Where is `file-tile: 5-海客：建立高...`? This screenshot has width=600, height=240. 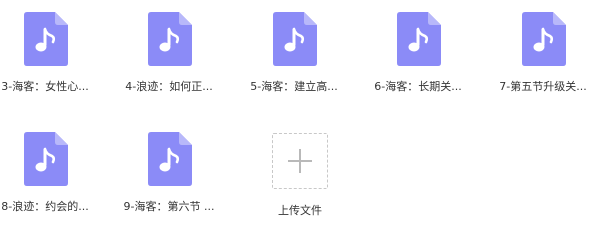 file-tile: 5-海客：建立高... is located at coordinates (294, 50).